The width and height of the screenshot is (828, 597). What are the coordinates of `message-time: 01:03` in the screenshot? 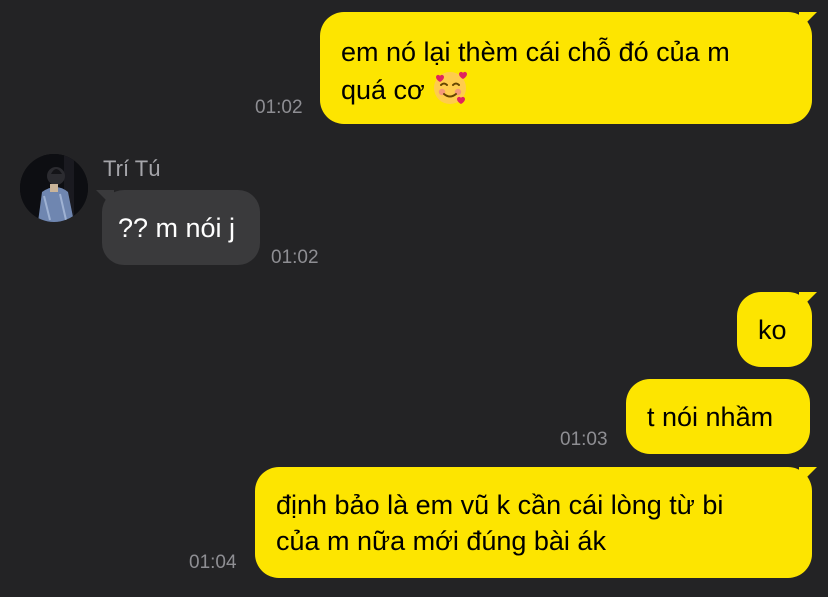 It's located at (584, 439).